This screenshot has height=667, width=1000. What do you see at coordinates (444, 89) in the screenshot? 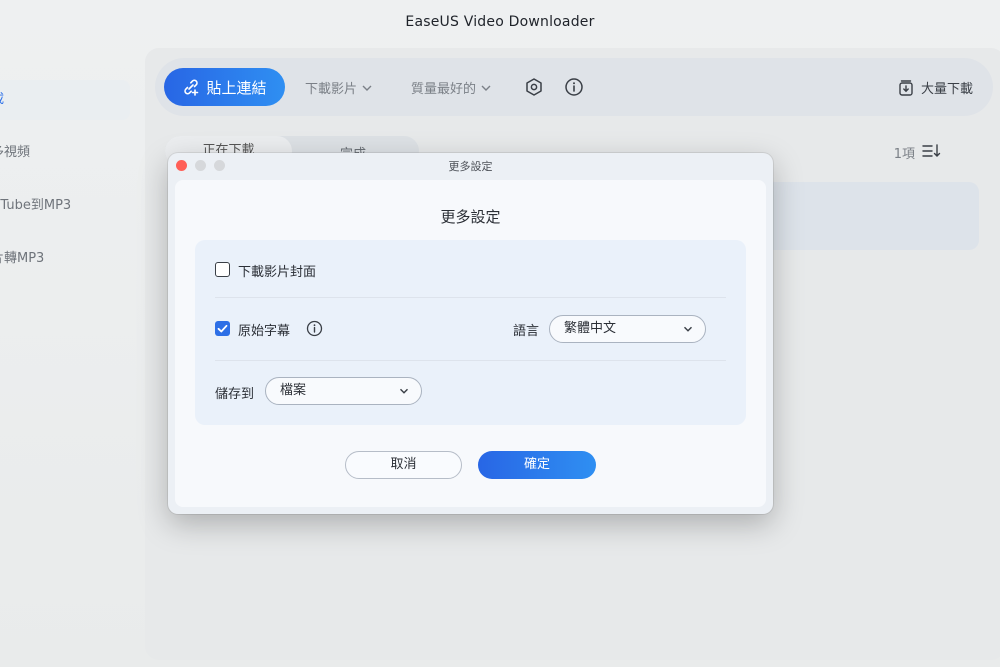
I see `quality-label: 質量最好的` at bounding box center [444, 89].